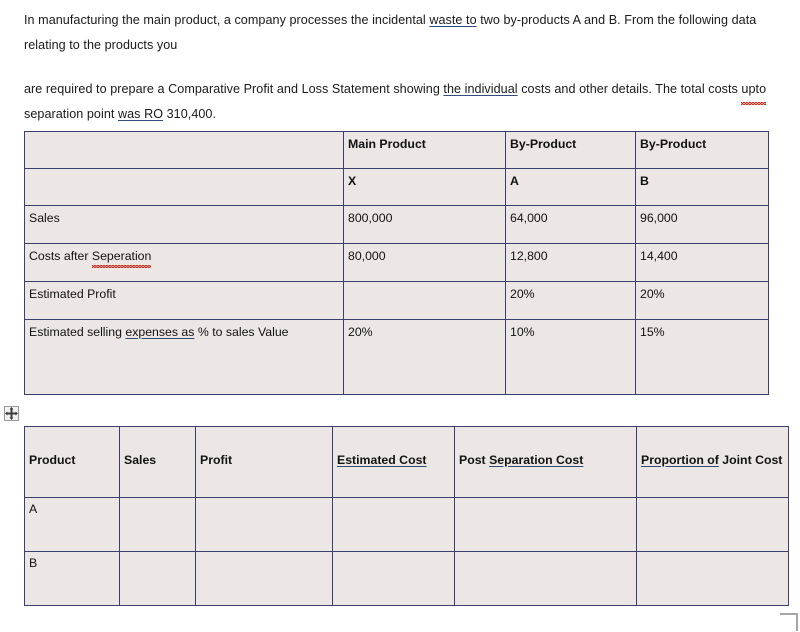  What do you see at coordinates (393, 578) in the screenshot?
I see `table-two-row-b-estimated-cost` at bounding box center [393, 578].